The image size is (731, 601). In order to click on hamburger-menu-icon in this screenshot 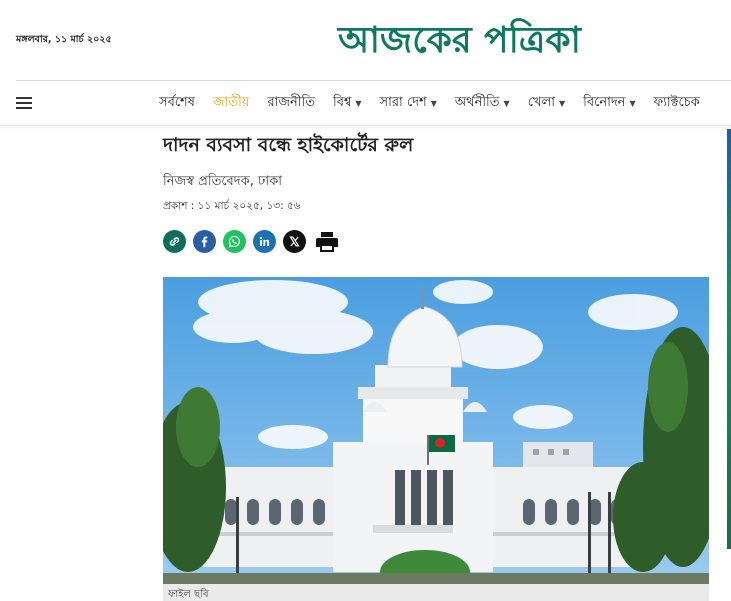, I will do `click(24, 102)`.